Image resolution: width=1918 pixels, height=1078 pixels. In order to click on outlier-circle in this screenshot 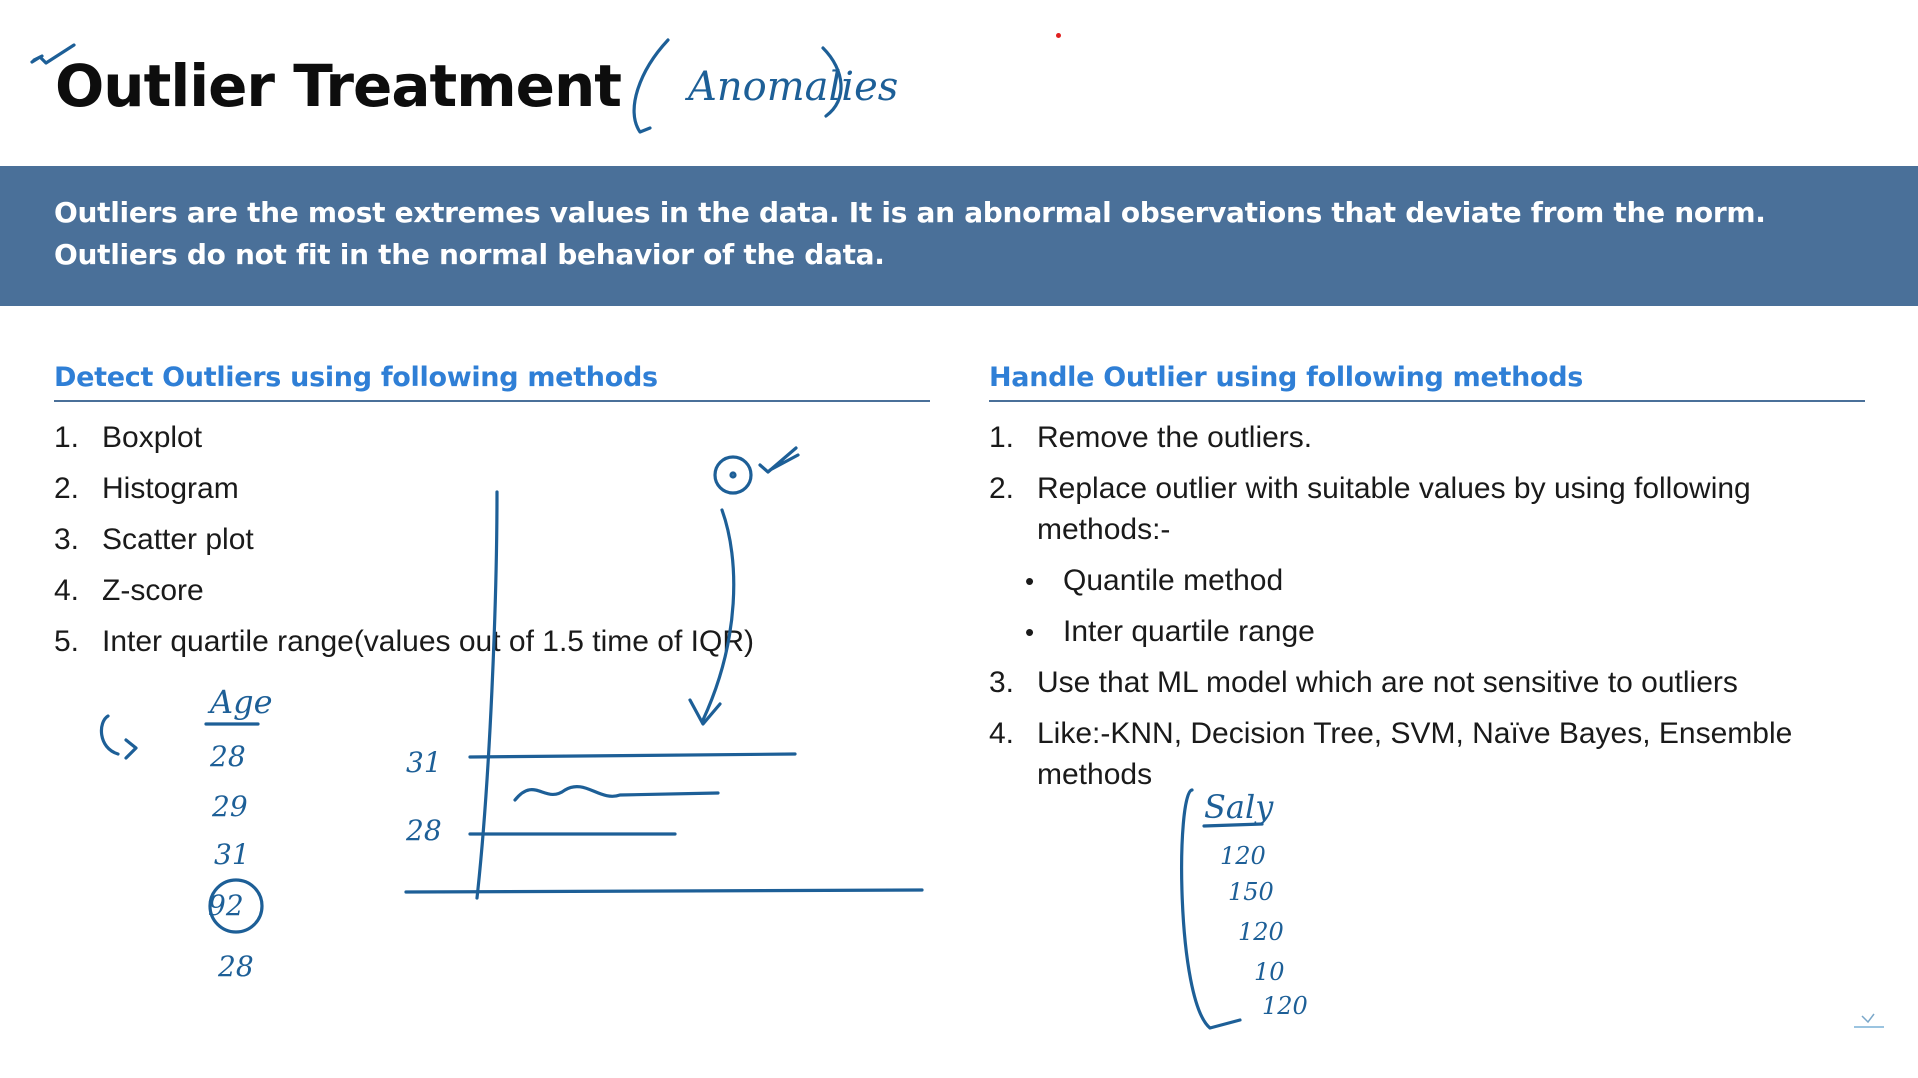, I will do `click(236, 906)`.